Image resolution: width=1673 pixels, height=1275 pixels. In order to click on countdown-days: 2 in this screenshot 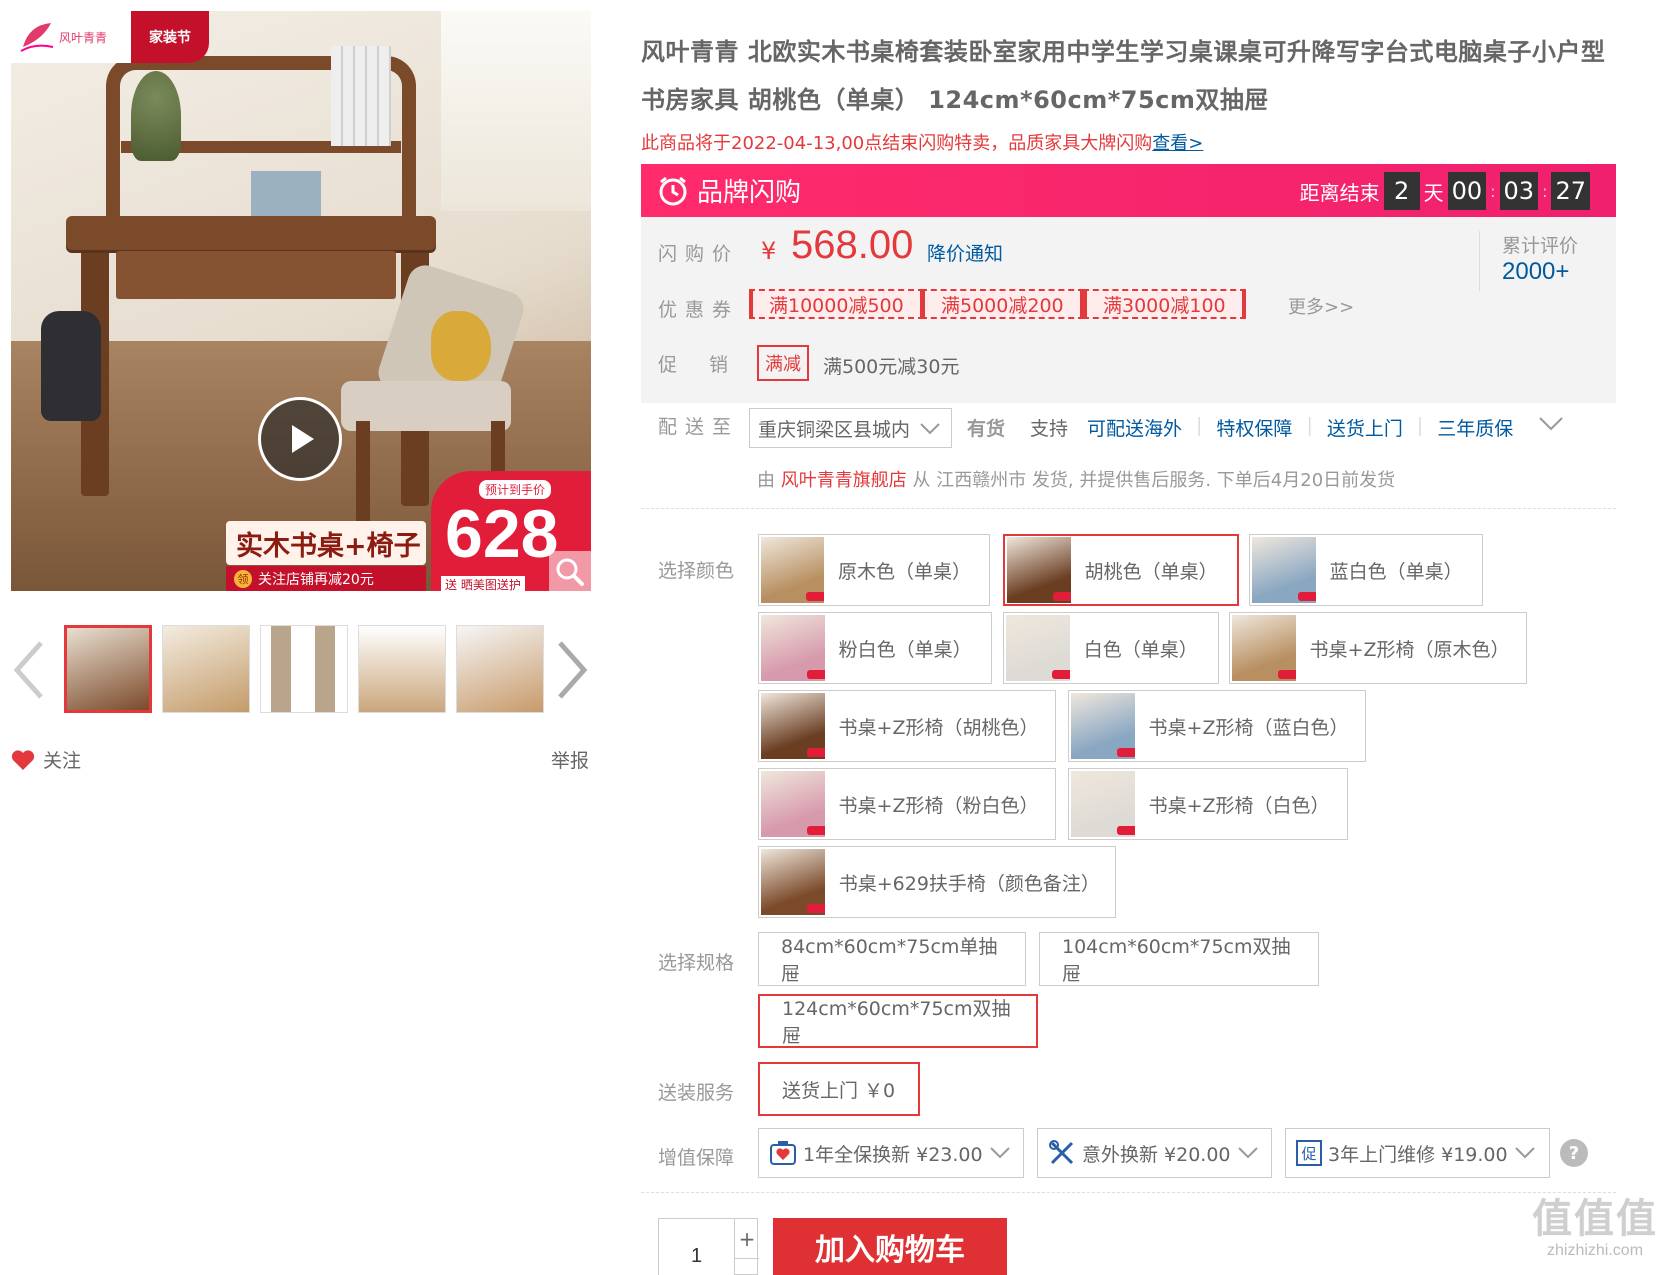, I will do `click(1401, 191)`.